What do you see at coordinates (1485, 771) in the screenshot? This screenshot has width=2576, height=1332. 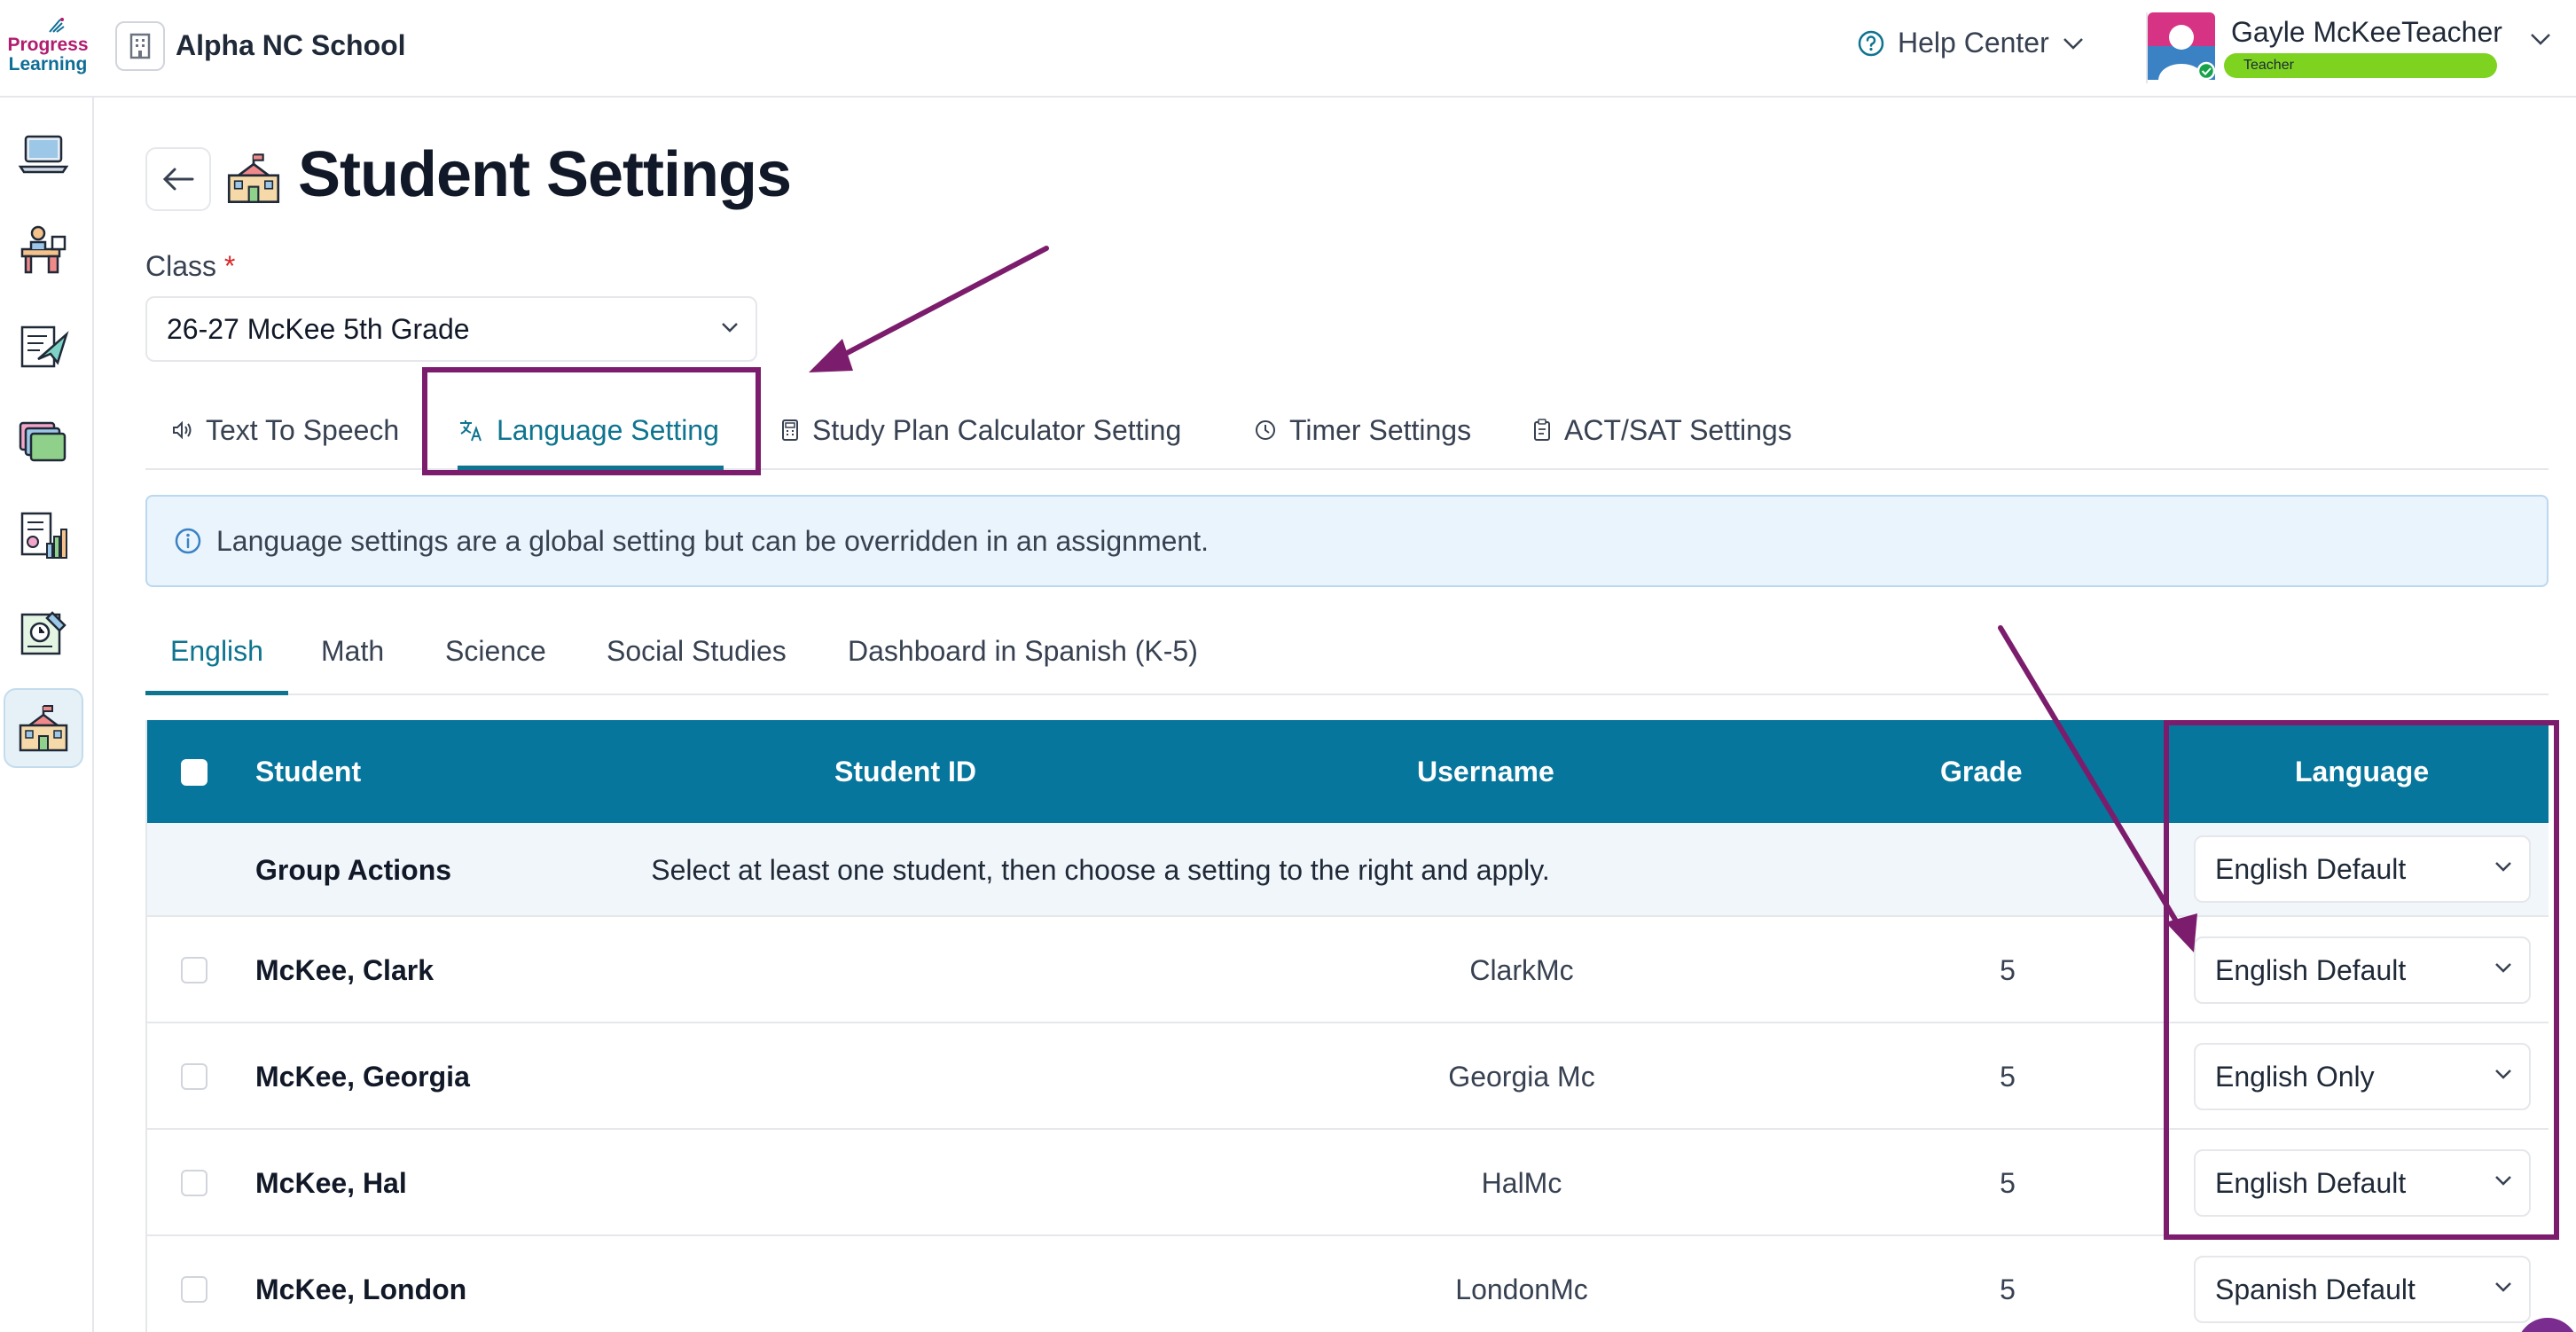 I see `column-header-username: Username` at bounding box center [1485, 771].